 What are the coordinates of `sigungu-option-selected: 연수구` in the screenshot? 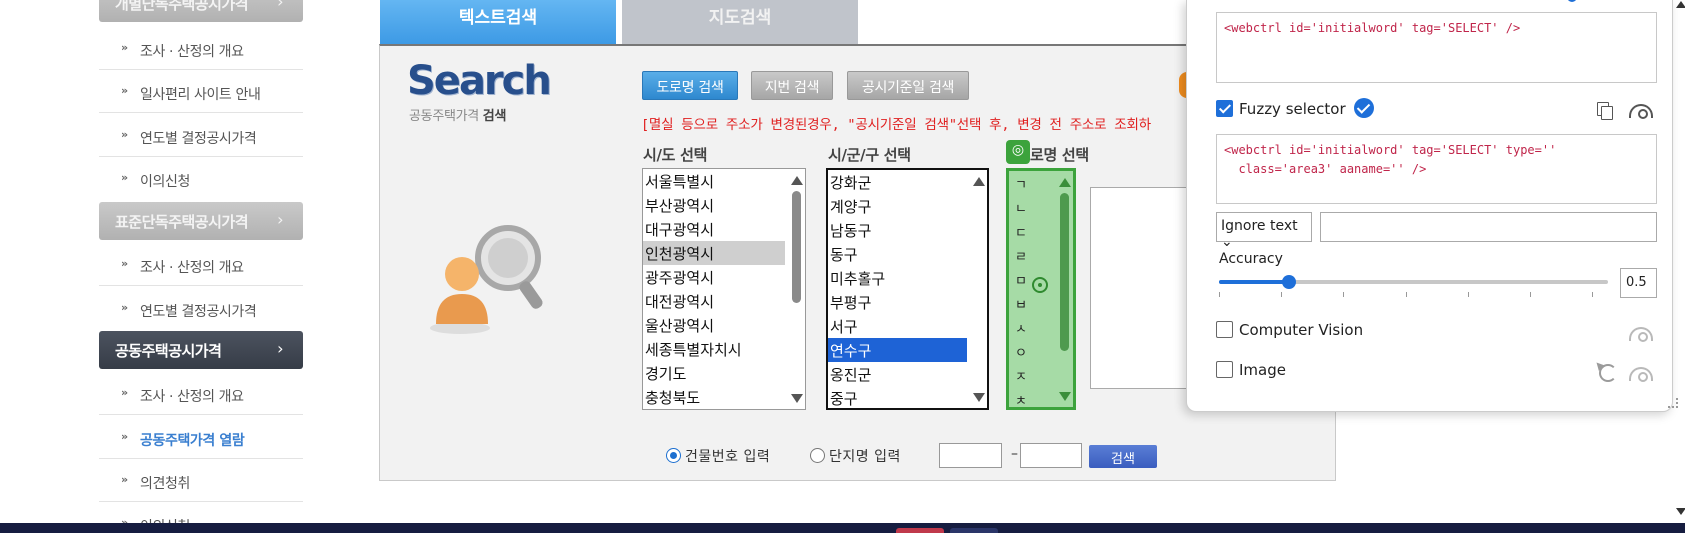 It's located at (897, 350).